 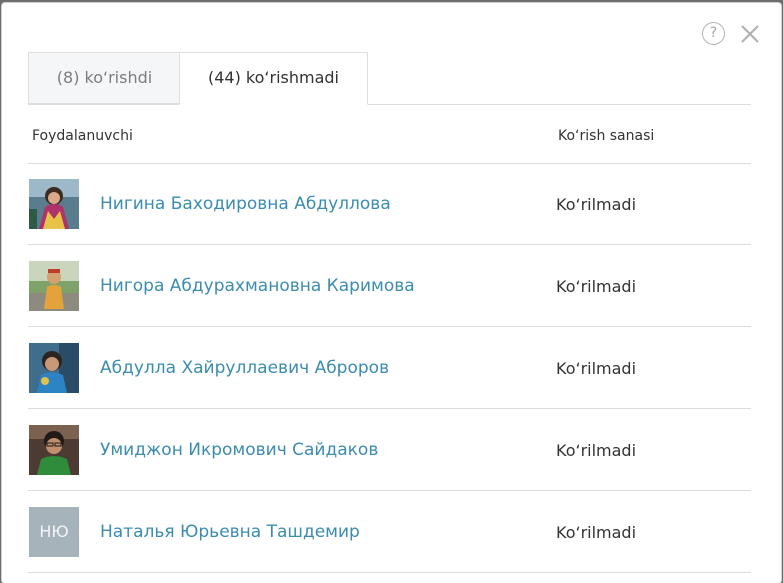 I want to click on user-name-link: Нигора Абдурахмановна Каримова, so click(x=257, y=286).